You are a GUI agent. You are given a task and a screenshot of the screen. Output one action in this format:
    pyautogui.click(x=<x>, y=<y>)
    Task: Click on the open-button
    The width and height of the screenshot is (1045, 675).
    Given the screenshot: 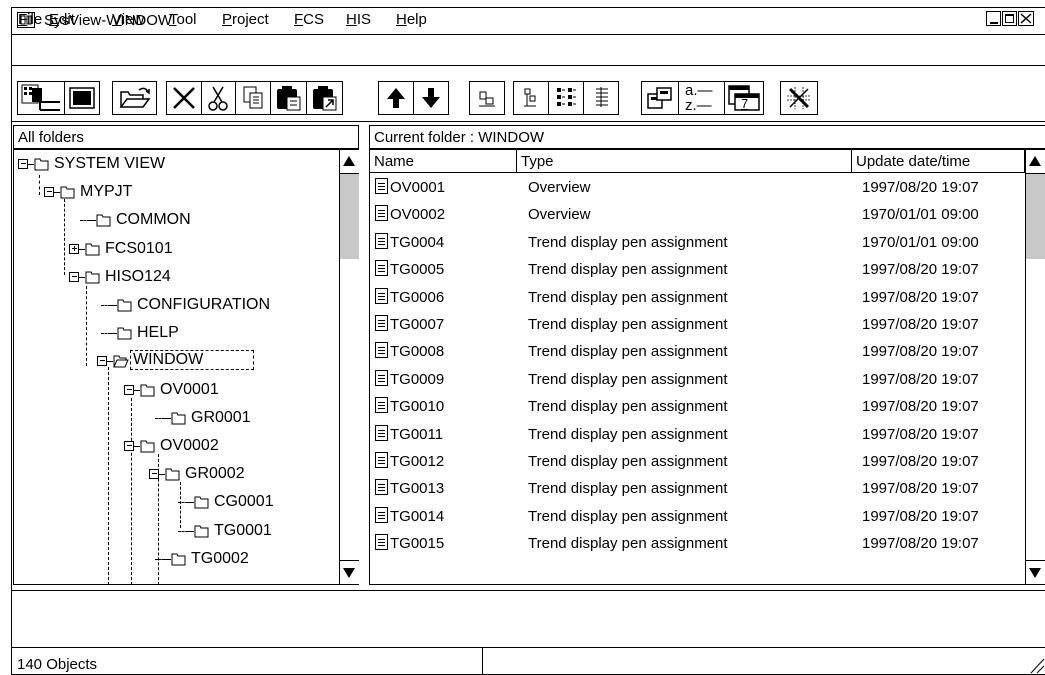 What is the action you would take?
    pyautogui.click(x=134, y=98)
    